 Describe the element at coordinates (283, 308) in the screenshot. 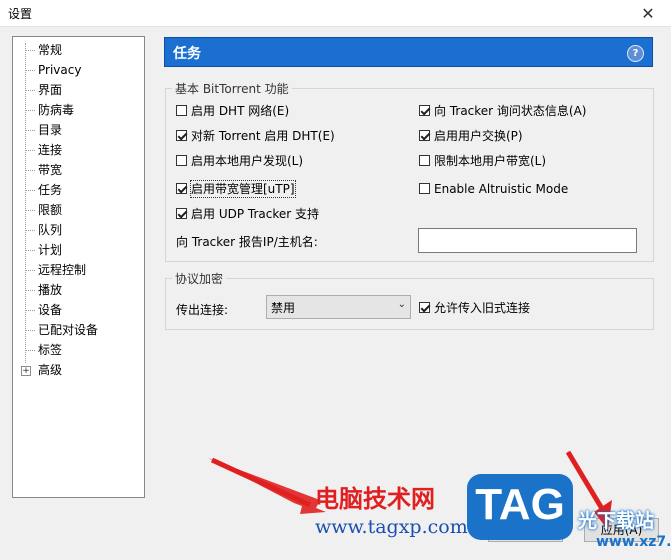

I see `outgoing-select-value: 禁用` at that location.